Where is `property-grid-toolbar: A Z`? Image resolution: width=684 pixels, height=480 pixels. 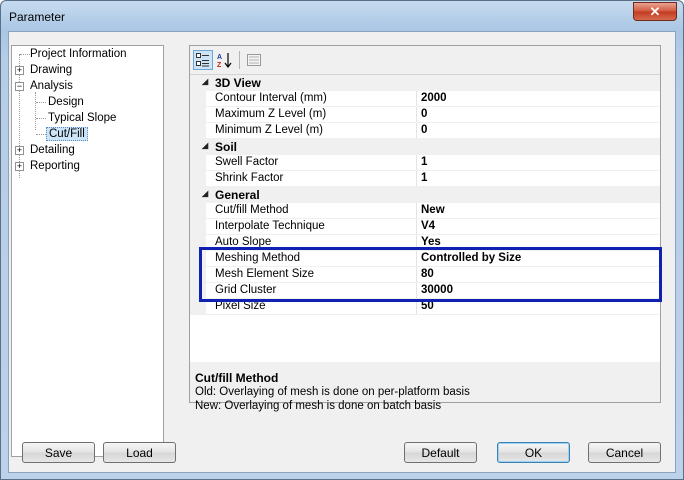 property-grid-toolbar: A Z is located at coordinates (425, 60).